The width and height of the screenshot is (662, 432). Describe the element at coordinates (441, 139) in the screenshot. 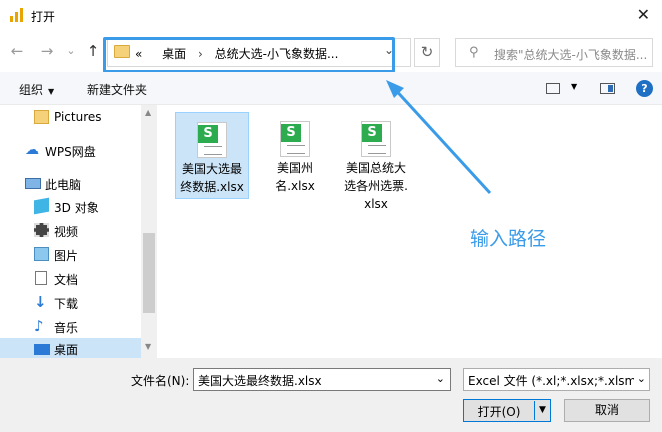

I see `arrow-line` at that location.